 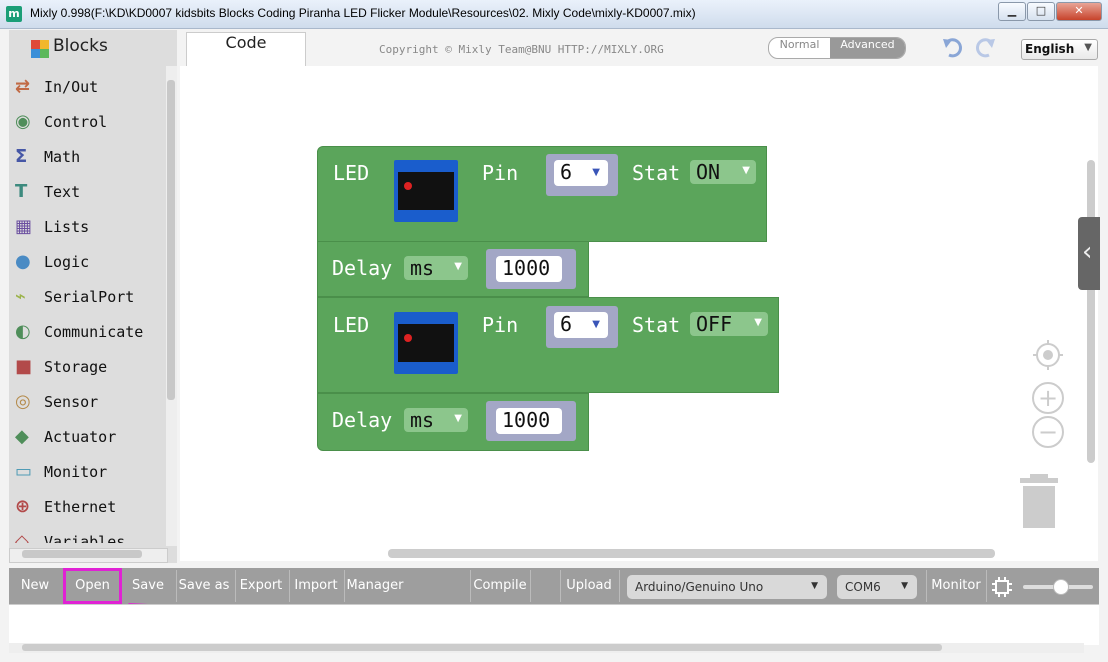 What do you see at coordinates (23, 401) in the screenshot?
I see `sensor-icon: ◎` at bounding box center [23, 401].